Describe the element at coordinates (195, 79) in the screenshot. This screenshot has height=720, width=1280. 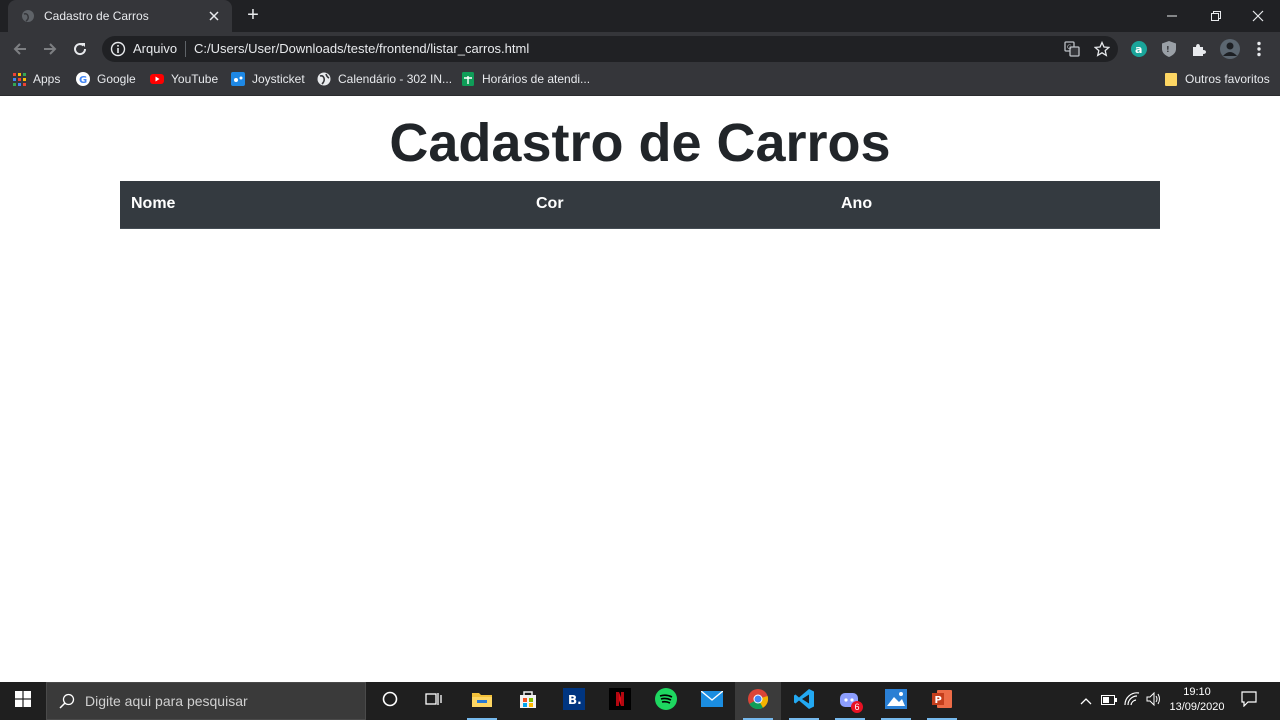
I see `bookmark-label: YouTube` at that location.